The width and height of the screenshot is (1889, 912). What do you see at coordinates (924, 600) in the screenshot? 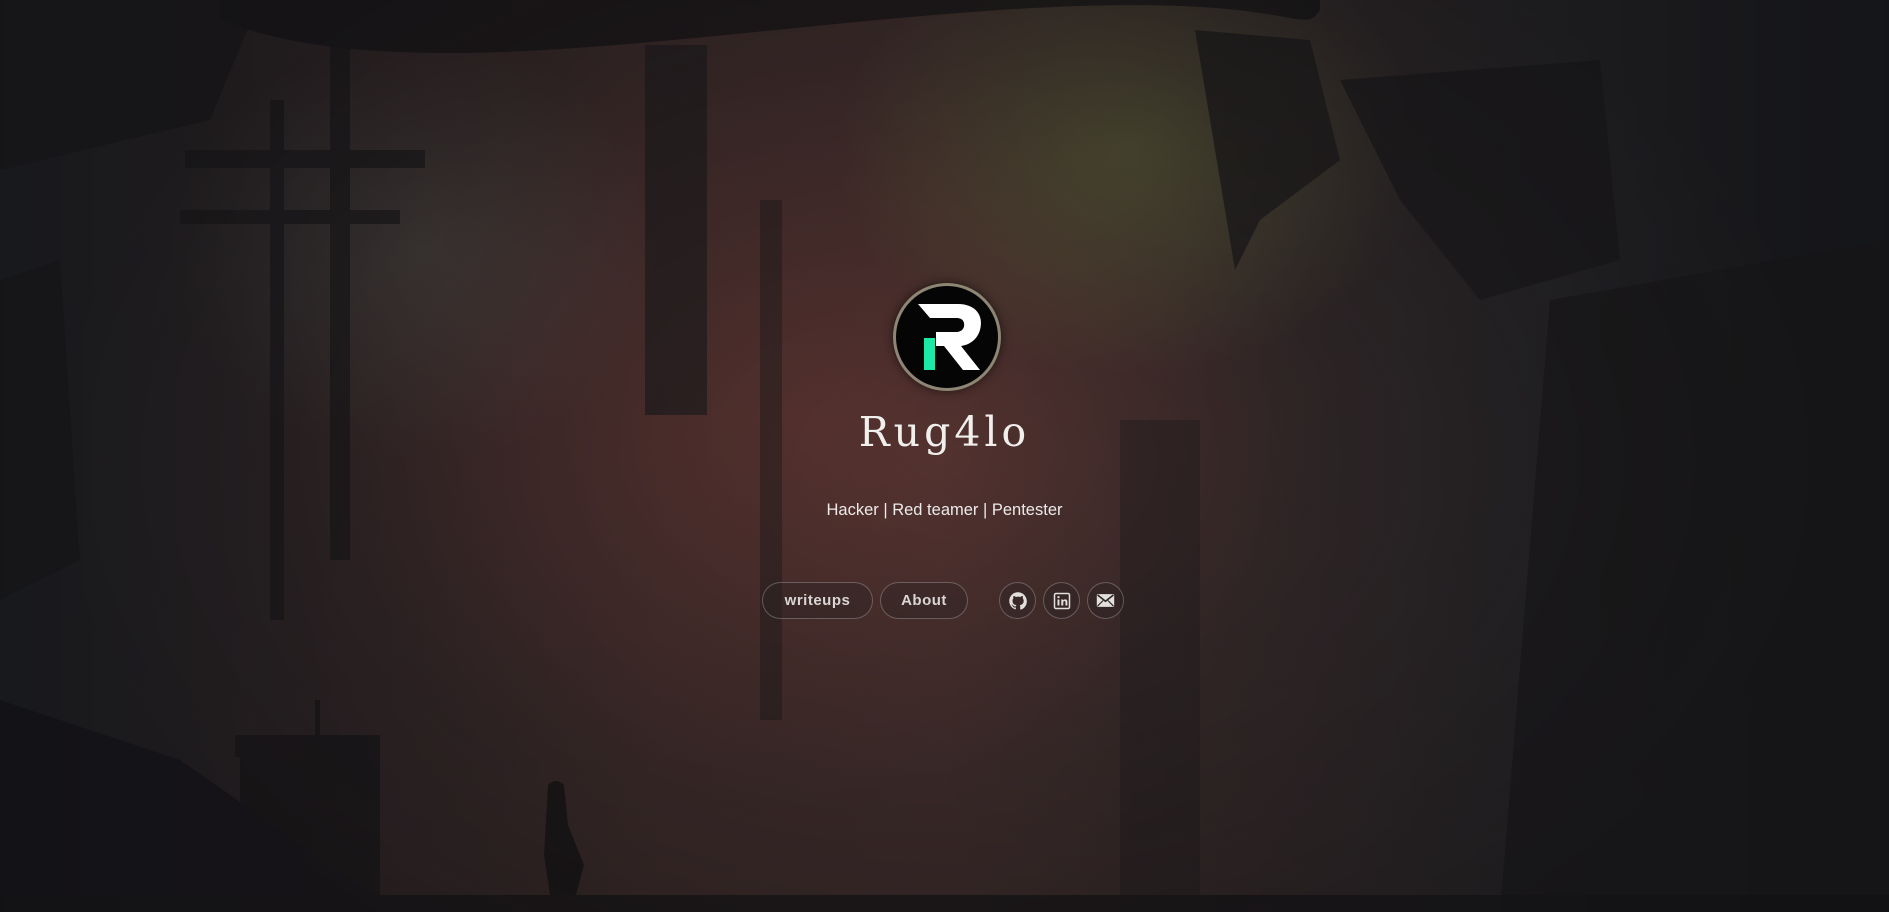
I see `about-button: About` at bounding box center [924, 600].